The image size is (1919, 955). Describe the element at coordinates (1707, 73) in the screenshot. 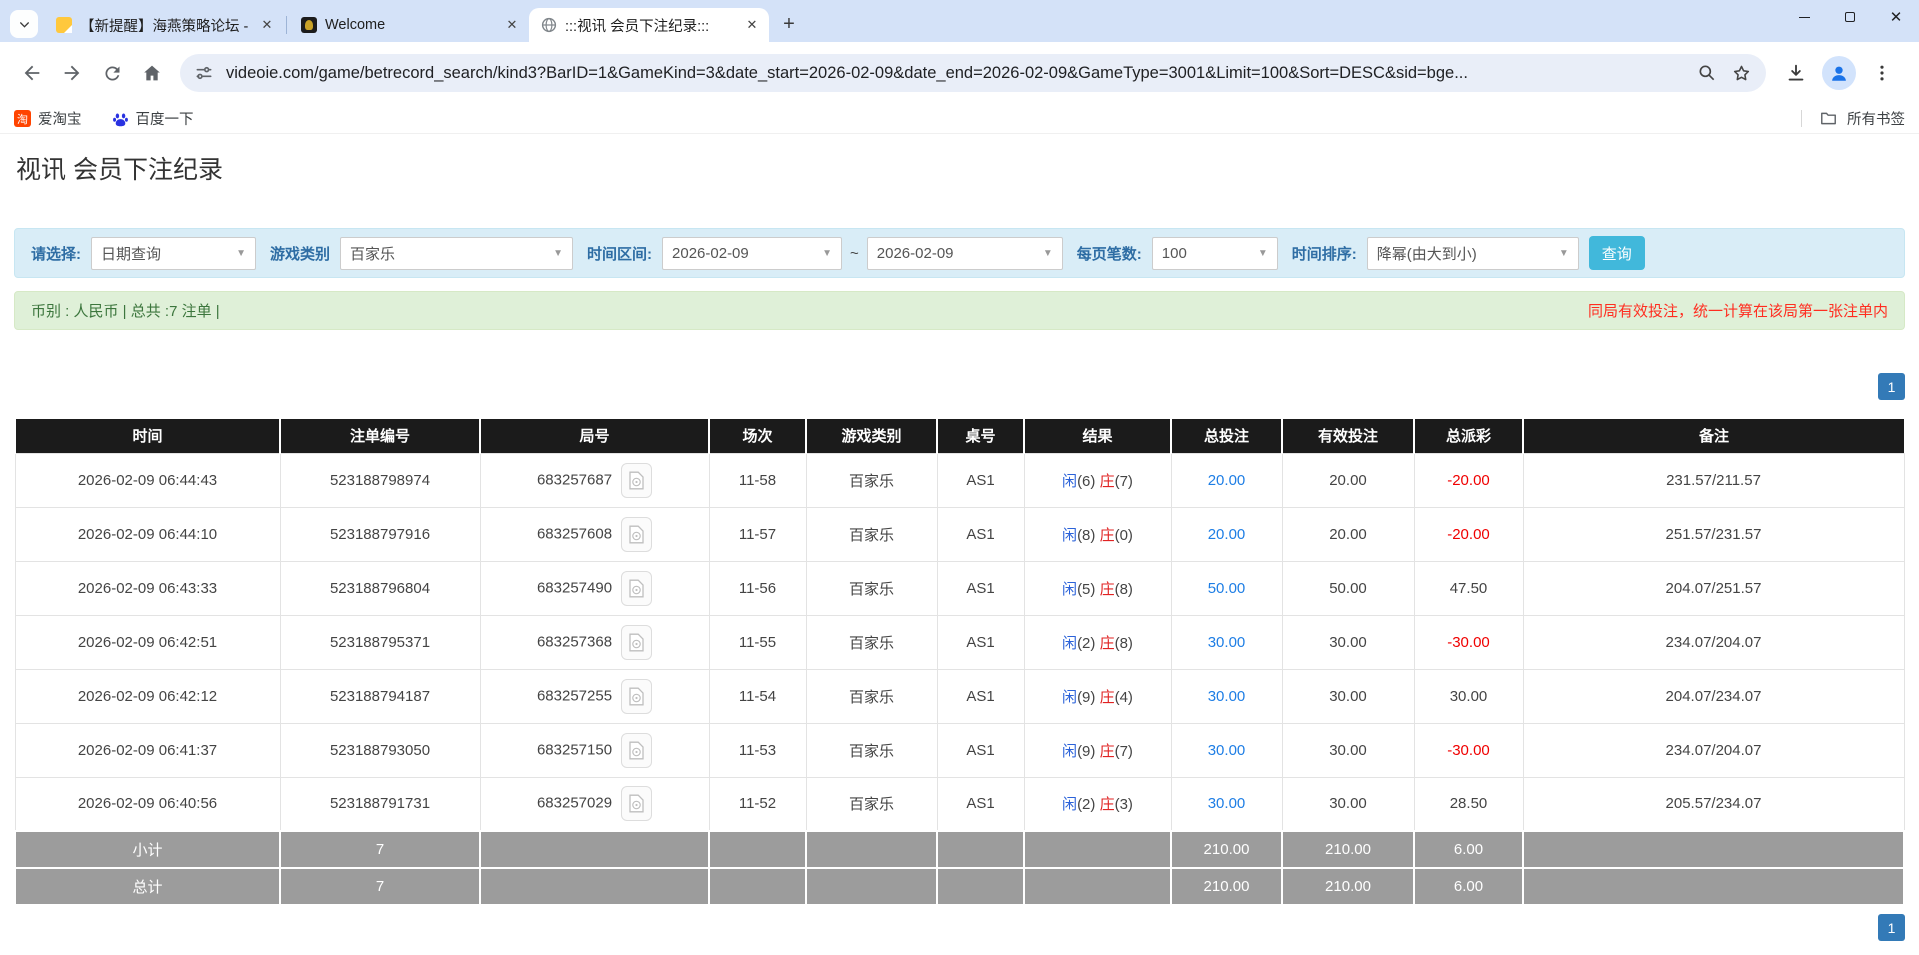

I see `zoom-button` at that location.